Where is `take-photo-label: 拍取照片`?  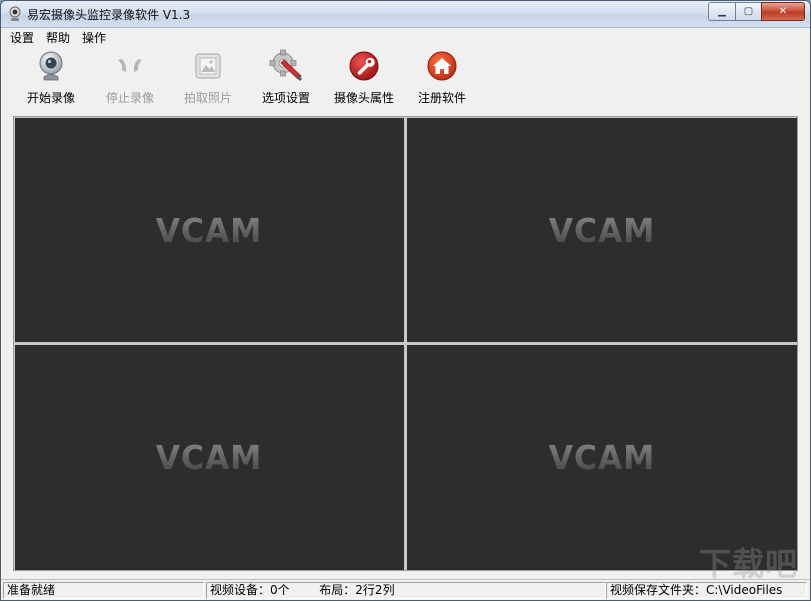 take-photo-label: 拍取照片 is located at coordinates (207, 98).